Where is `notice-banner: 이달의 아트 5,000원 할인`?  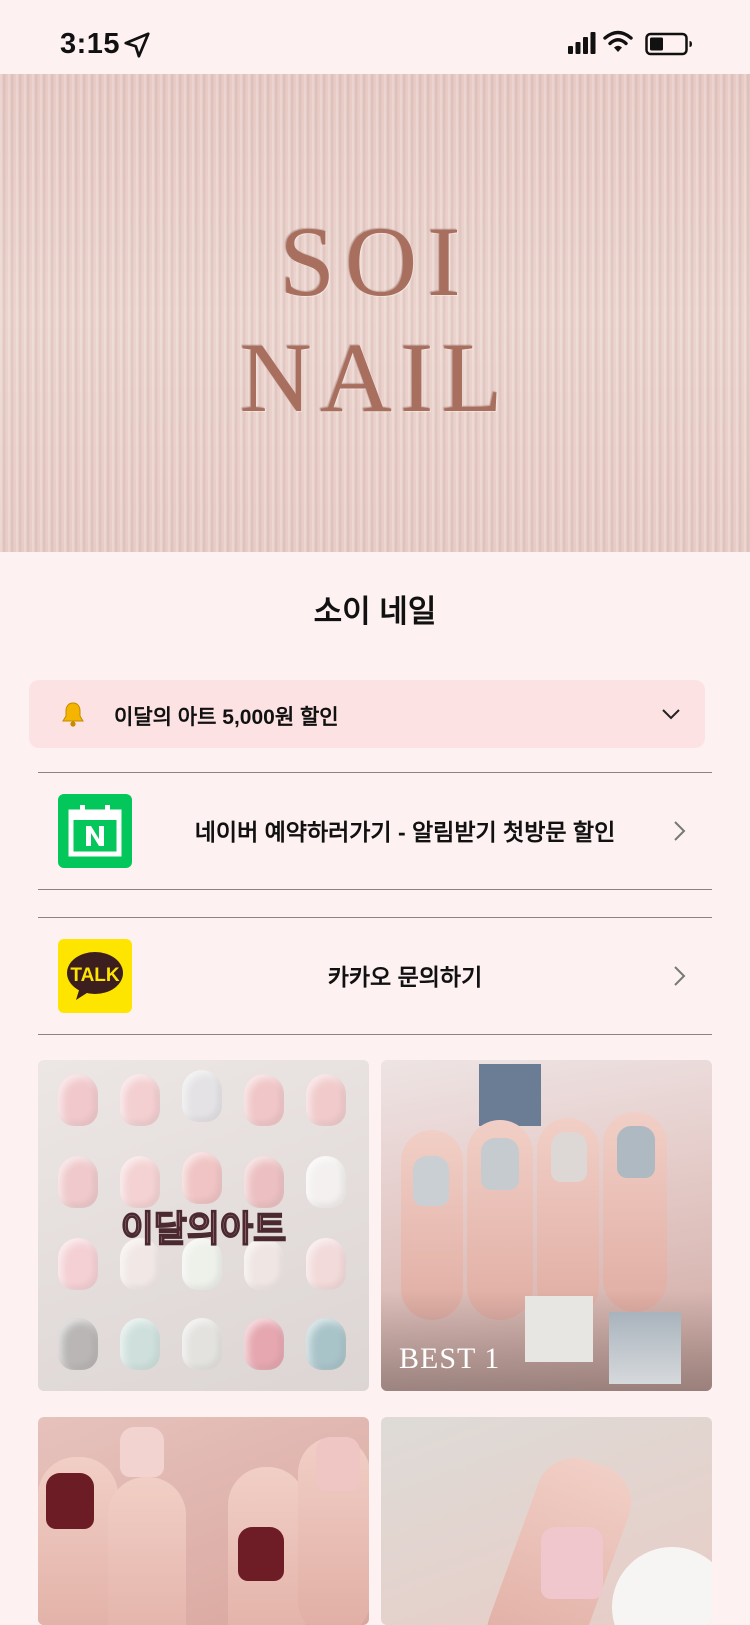
notice-banner: 이달의 아트 5,000원 할인 is located at coordinates (367, 714).